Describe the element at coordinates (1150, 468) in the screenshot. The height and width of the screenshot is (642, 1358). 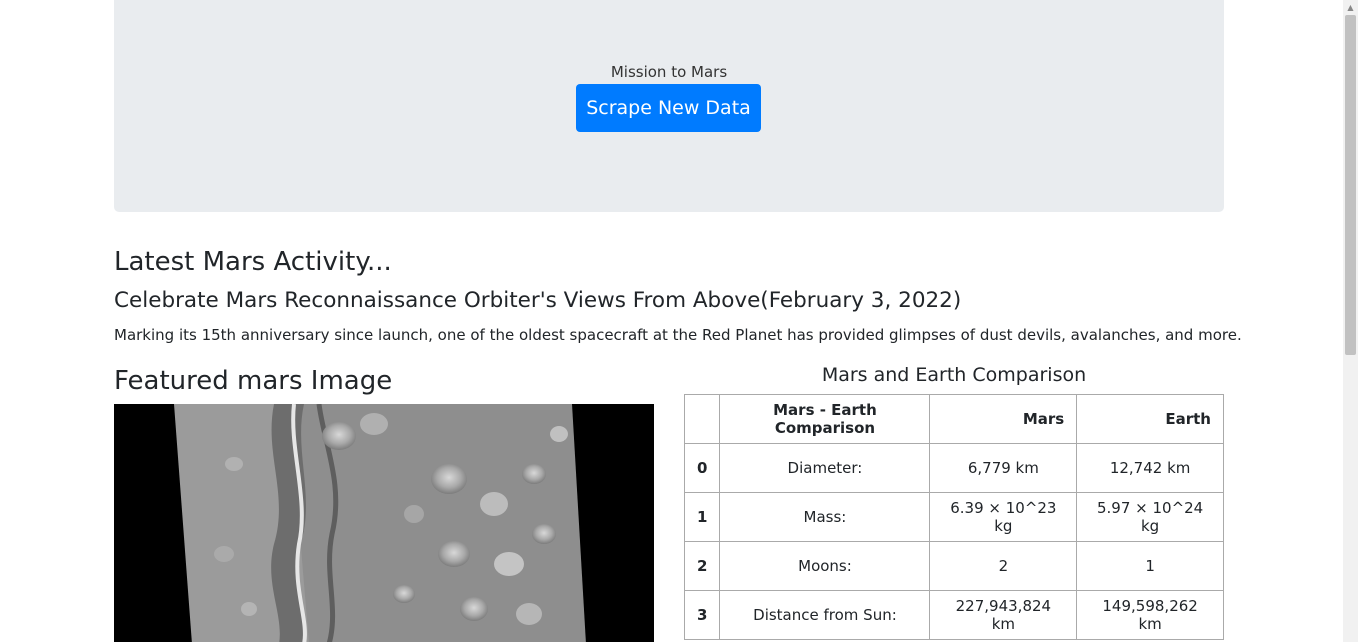
I see `earth-value: 12,742 km` at that location.